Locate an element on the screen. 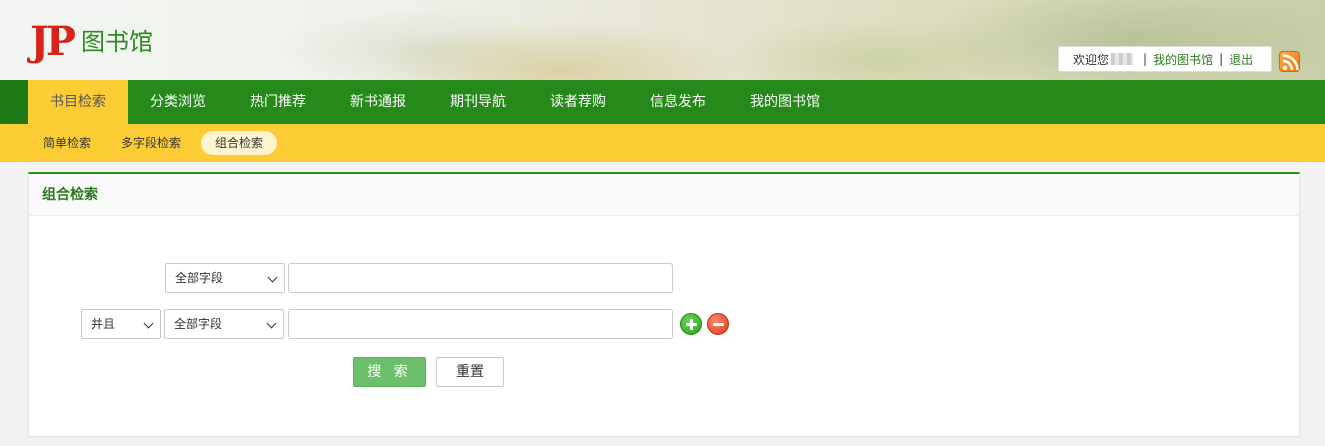 The width and height of the screenshot is (1325, 446). row1-query-input is located at coordinates (480, 278).